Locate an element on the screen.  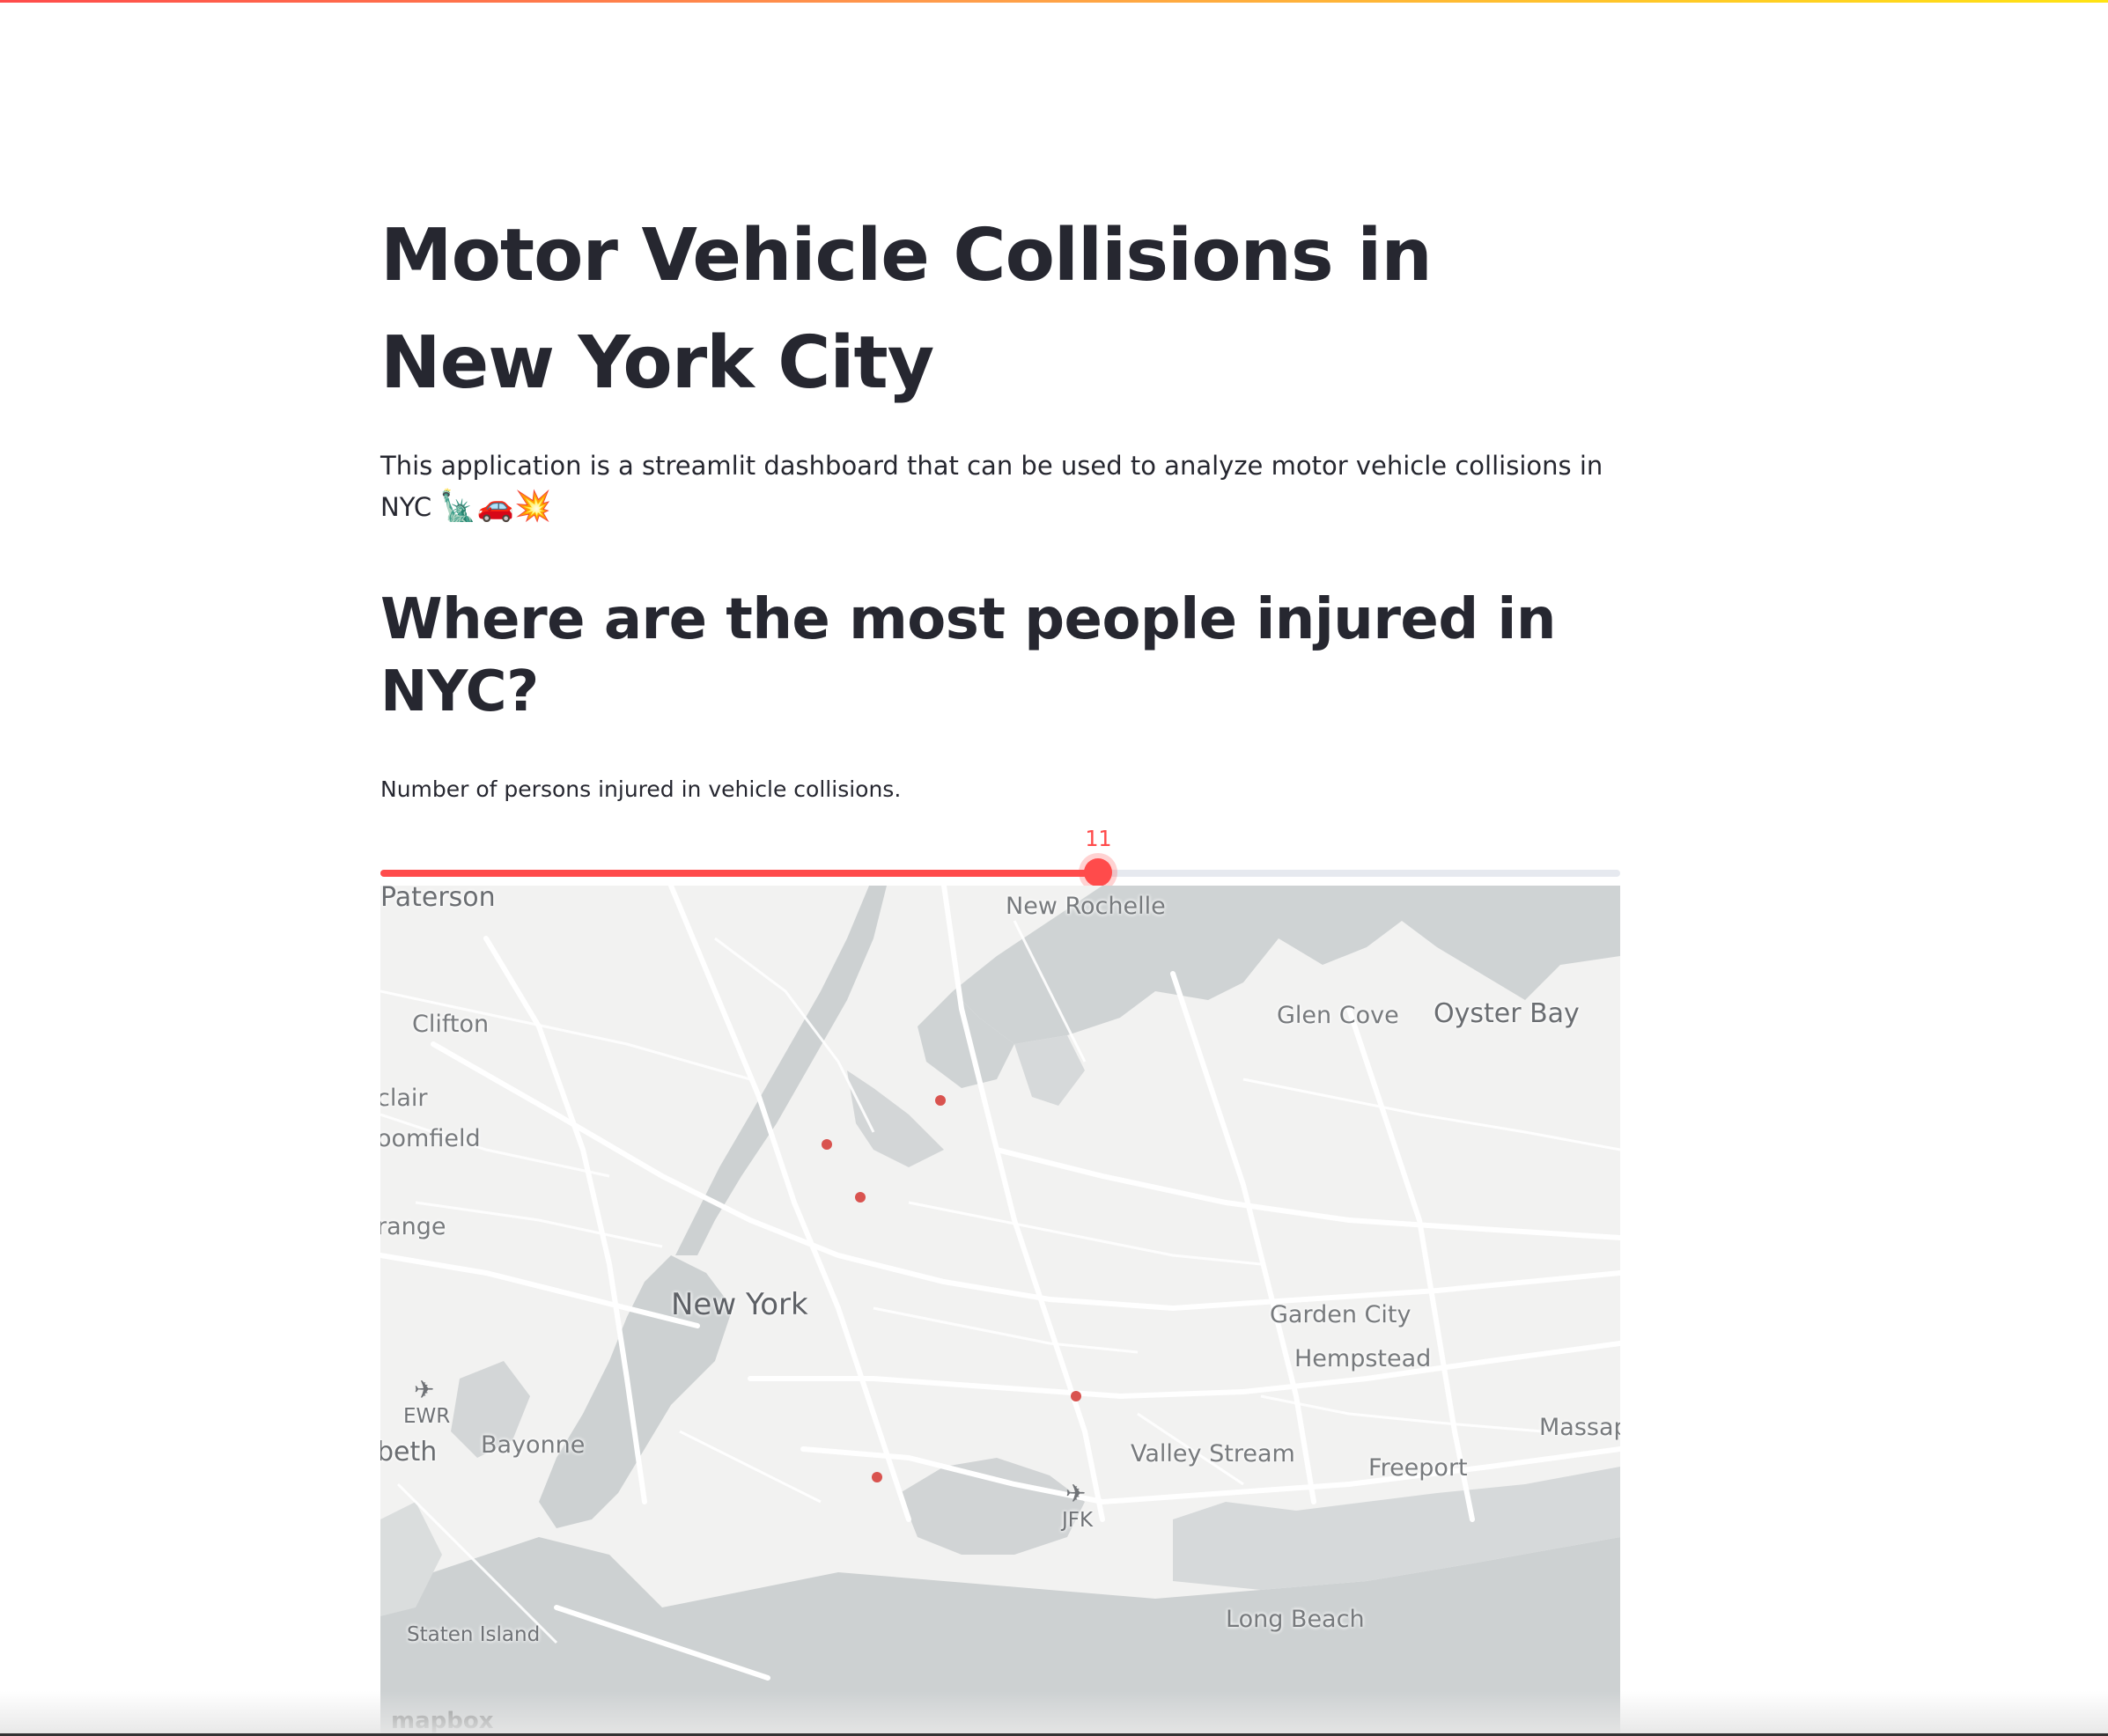
collision-points-layer is located at coordinates (952, 1288).